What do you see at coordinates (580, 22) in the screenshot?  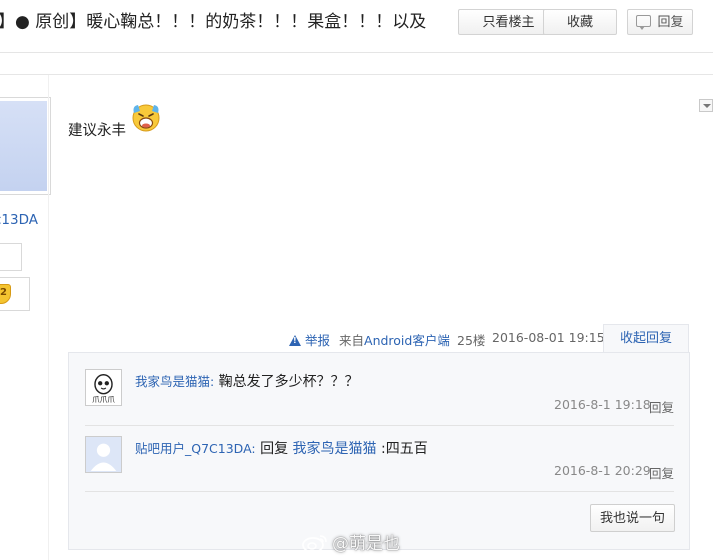 I see `favorite-button: 收藏` at bounding box center [580, 22].